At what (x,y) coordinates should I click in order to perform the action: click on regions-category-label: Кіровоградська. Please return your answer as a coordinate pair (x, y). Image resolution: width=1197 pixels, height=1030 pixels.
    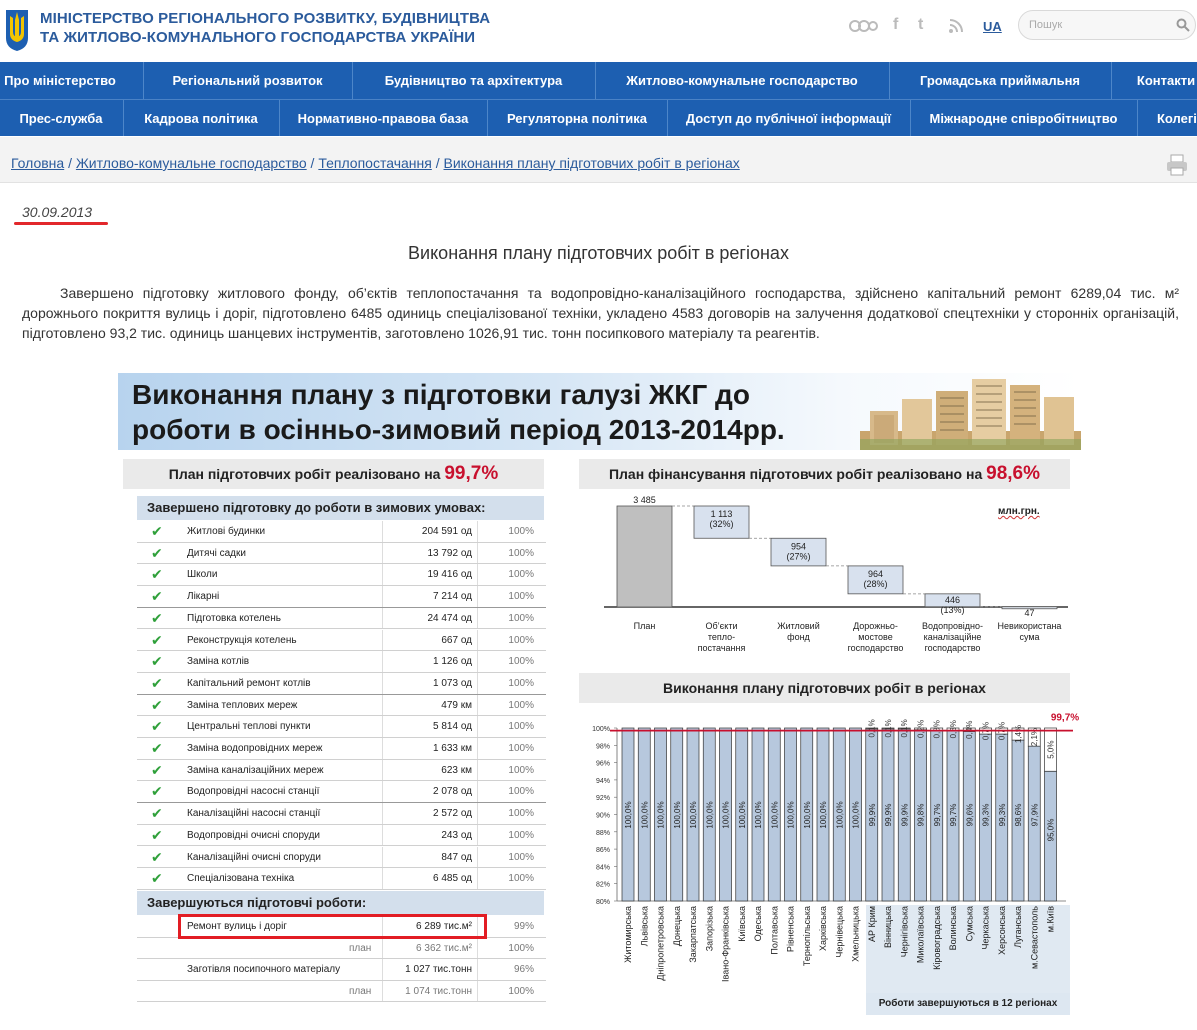
    Looking at the image, I should click on (937, 938).